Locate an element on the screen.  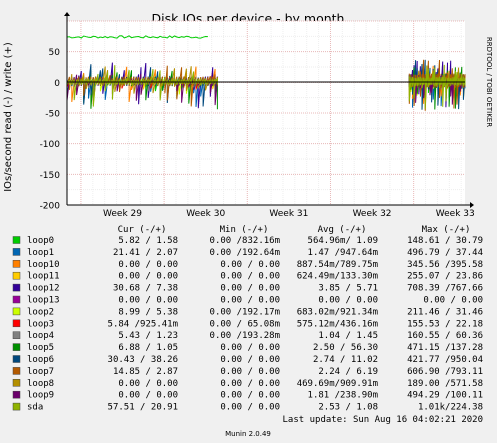
legend-min-loop5: 0.00 / 0.00 is located at coordinates (250, 348).